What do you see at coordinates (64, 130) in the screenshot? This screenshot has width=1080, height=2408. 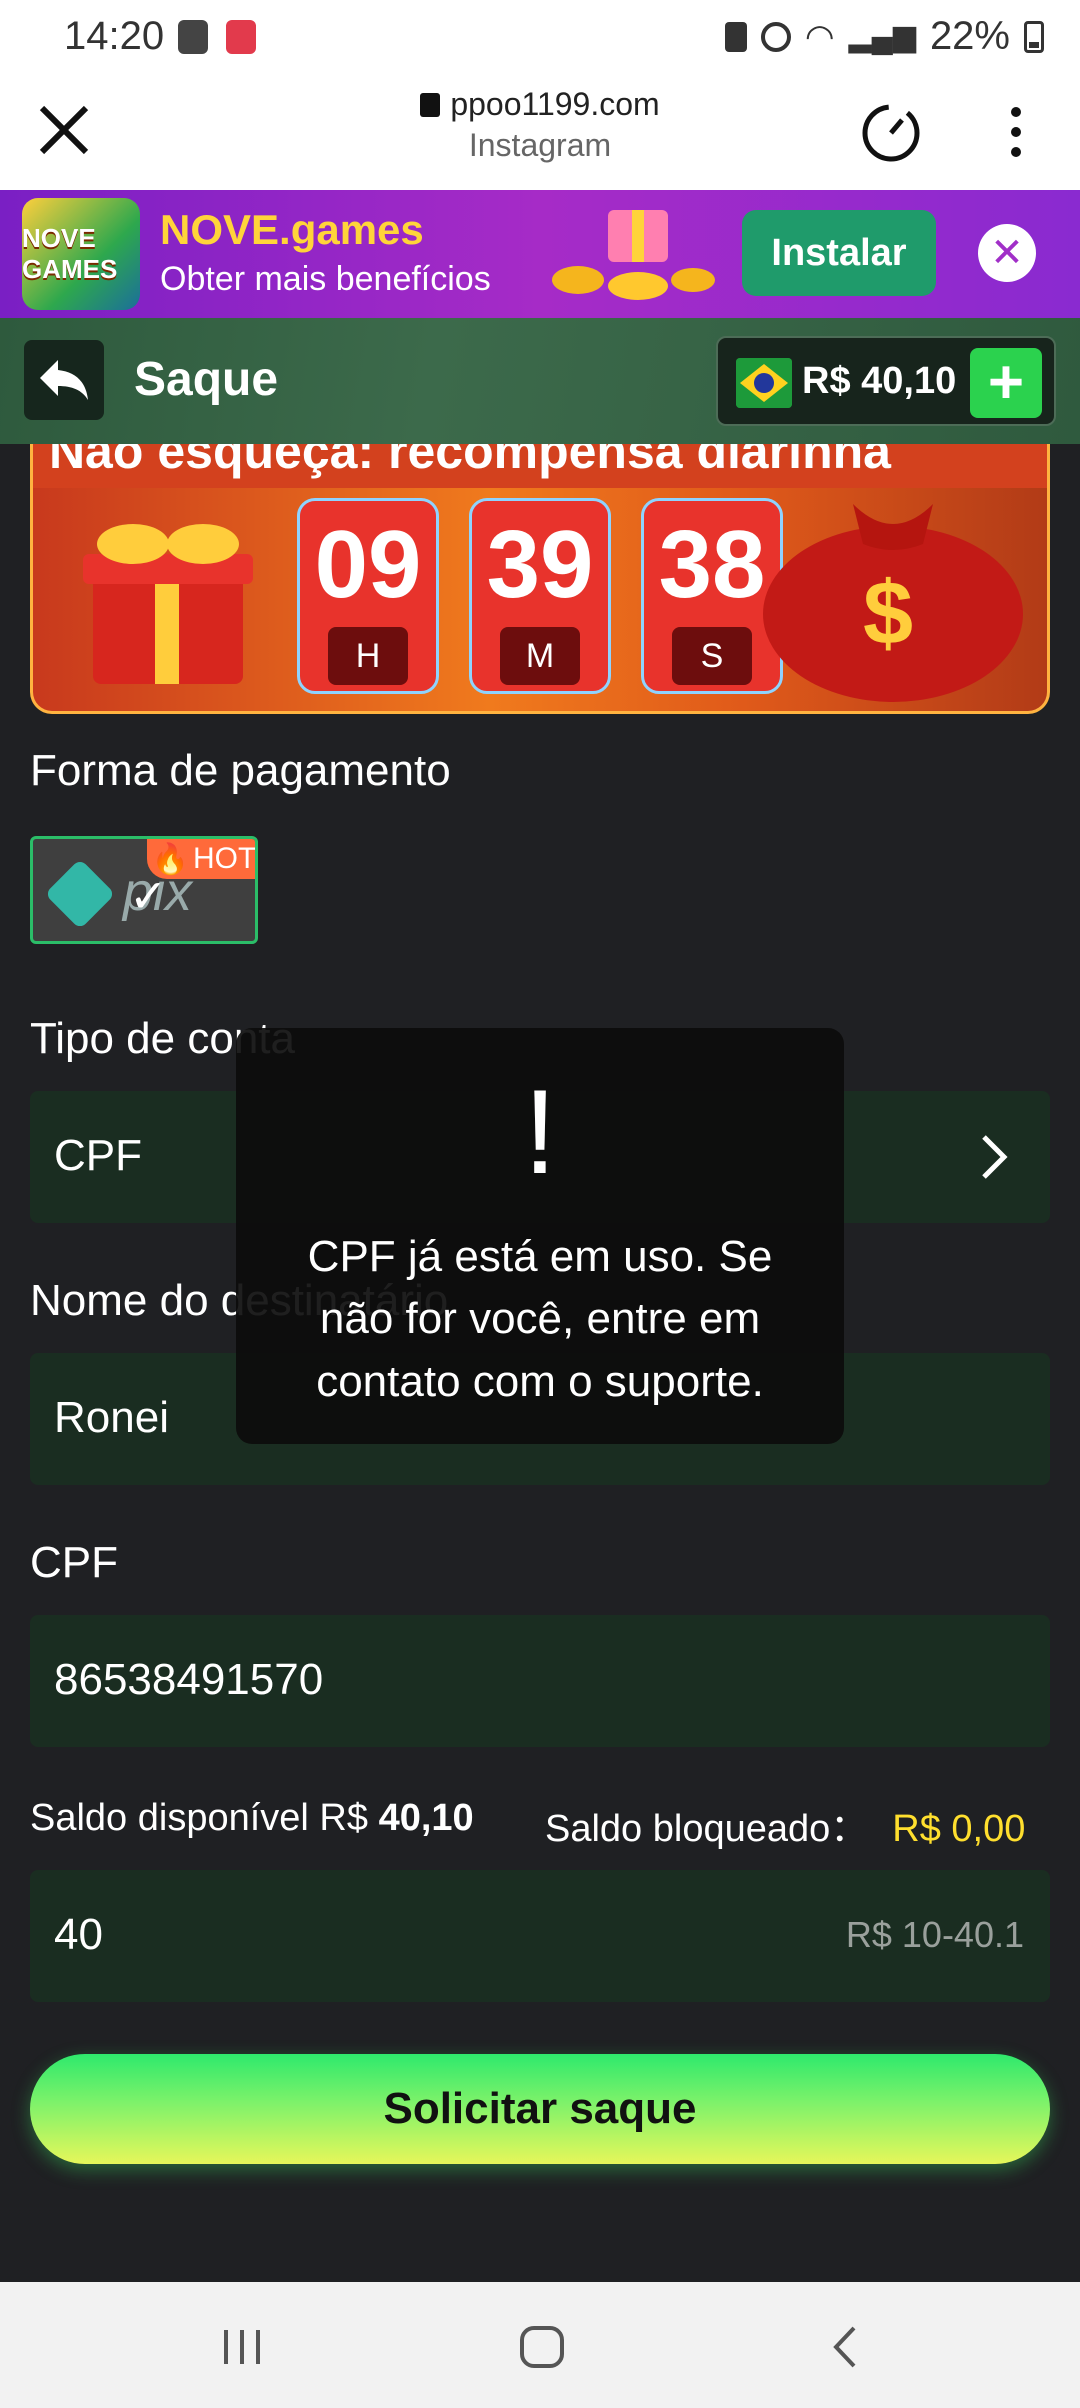 I see `close-icon` at bounding box center [64, 130].